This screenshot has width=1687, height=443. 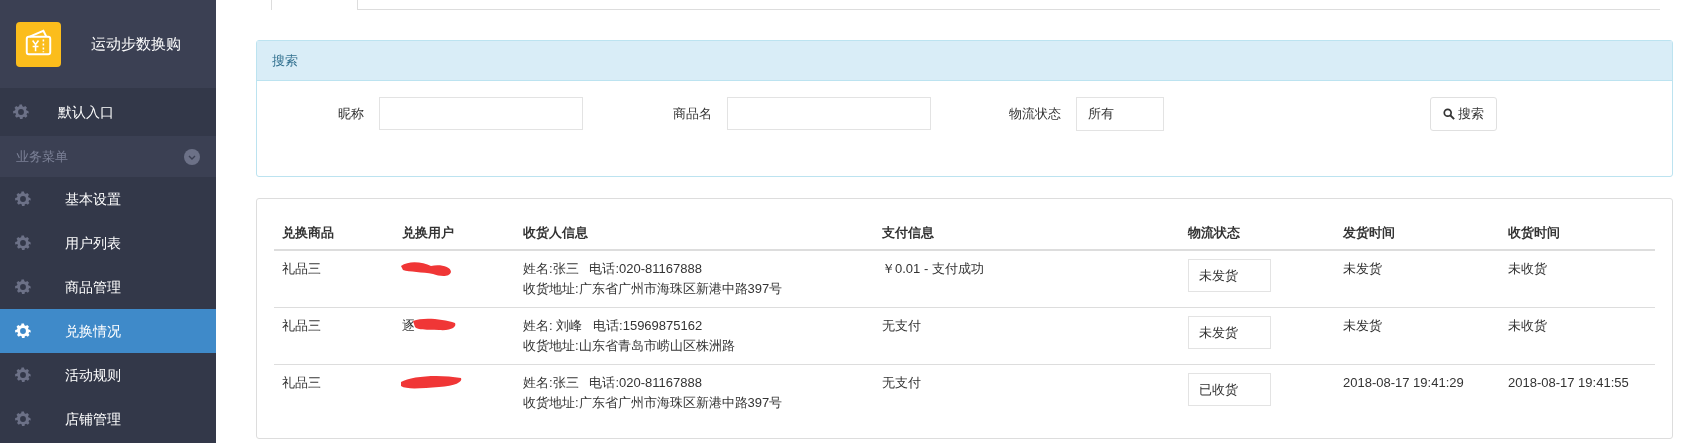 What do you see at coordinates (136, 43) in the screenshot?
I see `app-title: 运动步数换购` at bounding box center [136, 43].